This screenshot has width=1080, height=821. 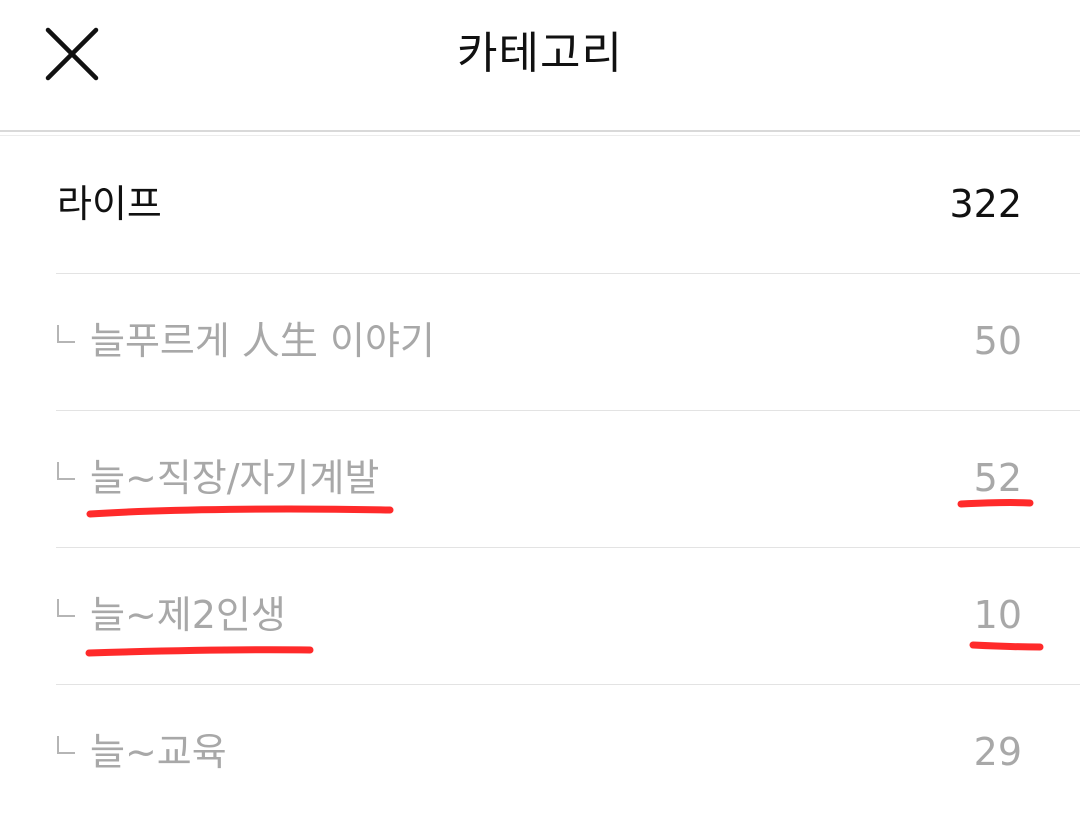 I want to click on category-count: 29, so click(x=997, y=752).